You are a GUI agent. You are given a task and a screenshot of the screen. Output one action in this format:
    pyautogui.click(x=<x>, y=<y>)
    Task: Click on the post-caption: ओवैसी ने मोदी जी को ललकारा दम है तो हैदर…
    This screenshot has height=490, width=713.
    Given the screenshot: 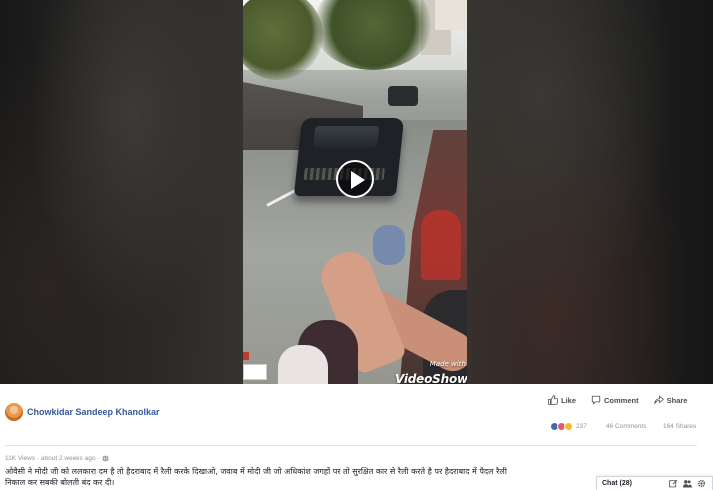 What is the action you would take?
    pyautogui.click(x=256, y=477)
    